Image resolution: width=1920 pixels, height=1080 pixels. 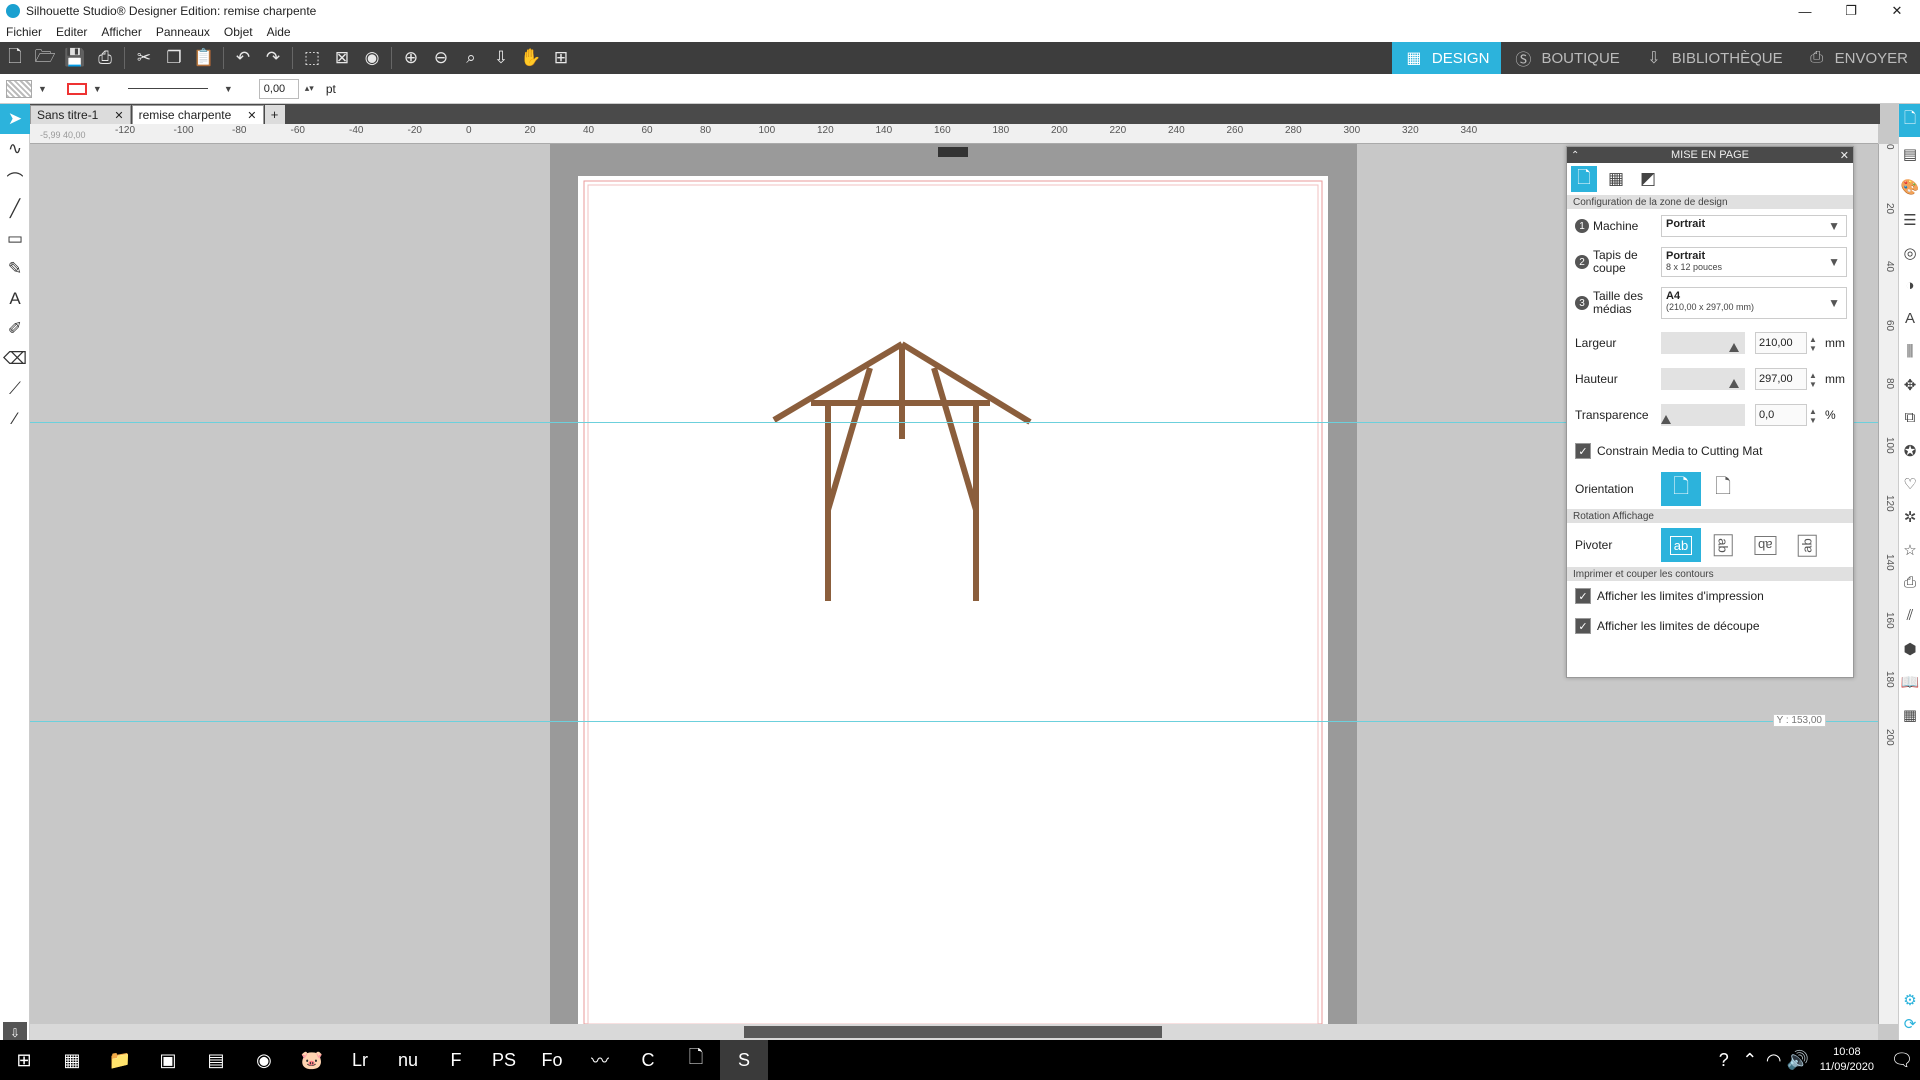 I want to click on minimize-button: —, so click(x=1805, y=11).